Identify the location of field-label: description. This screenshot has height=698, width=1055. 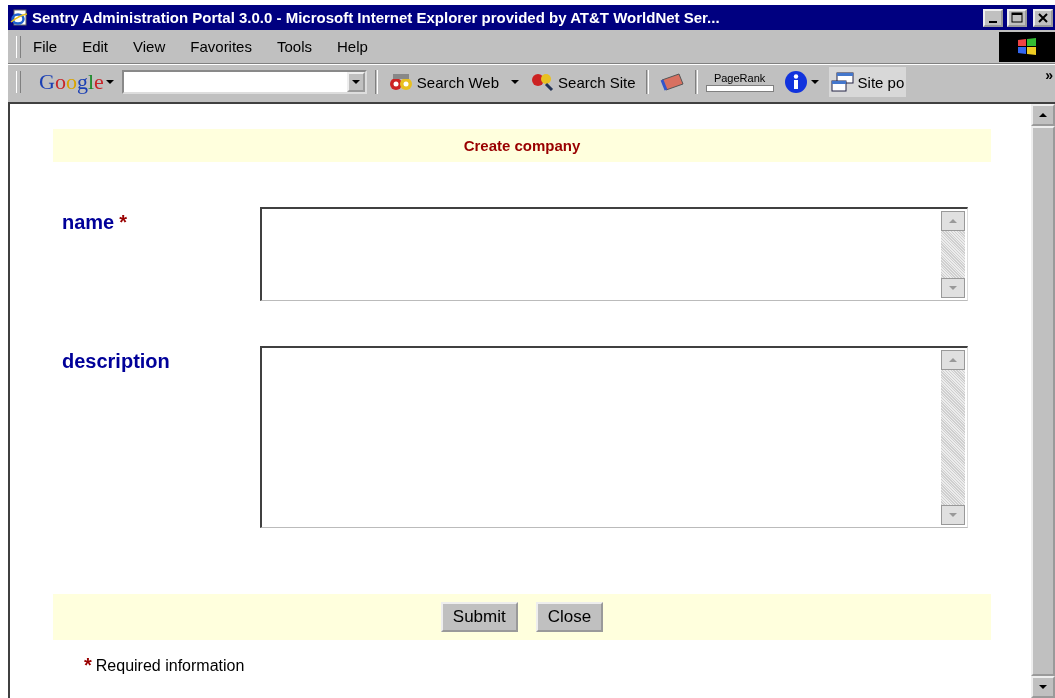
(116, 361).